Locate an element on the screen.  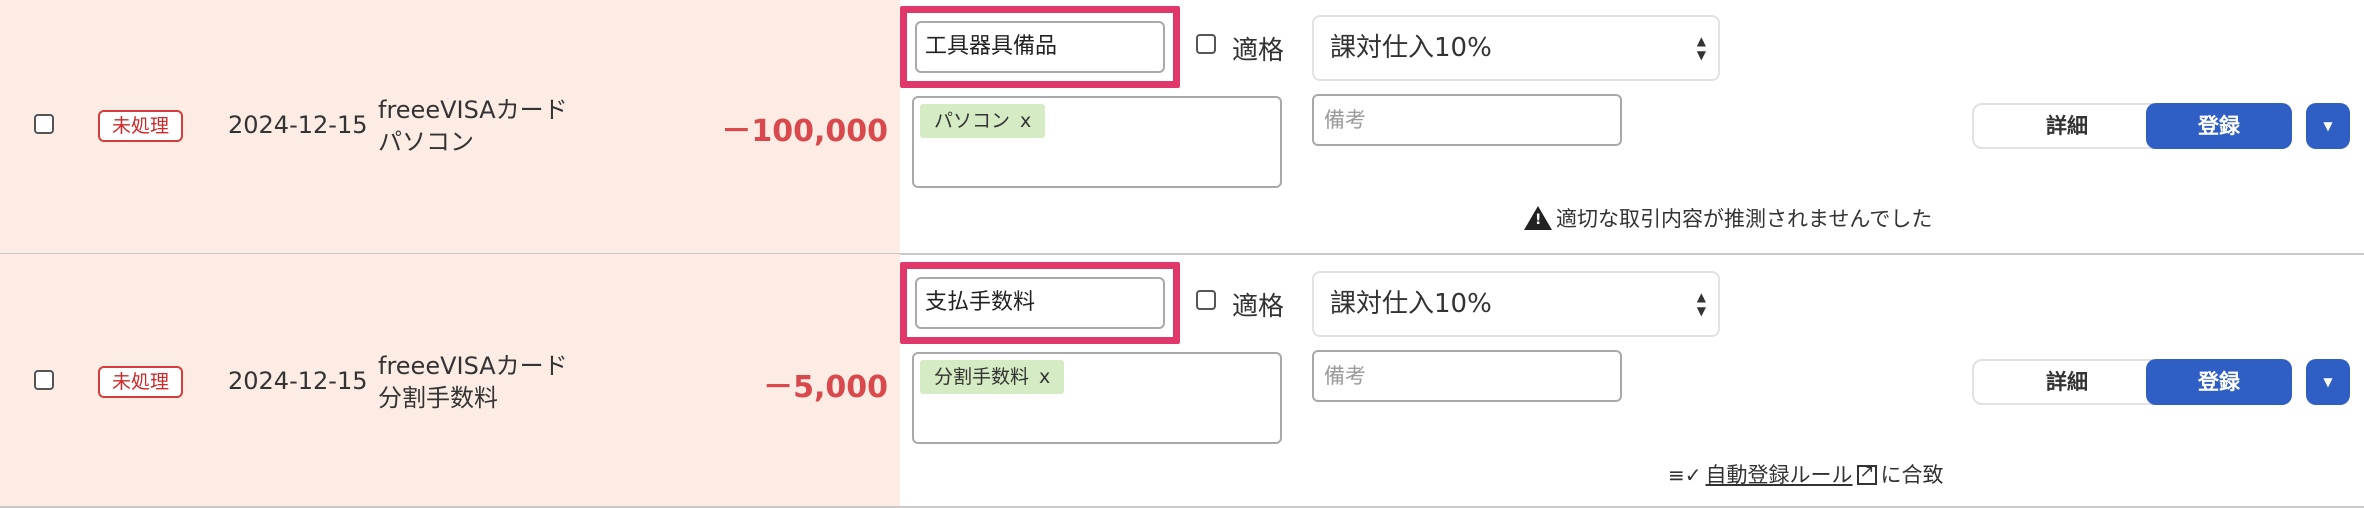
tag-input: 分割手数料 x is located at coordinates (1097, 398).